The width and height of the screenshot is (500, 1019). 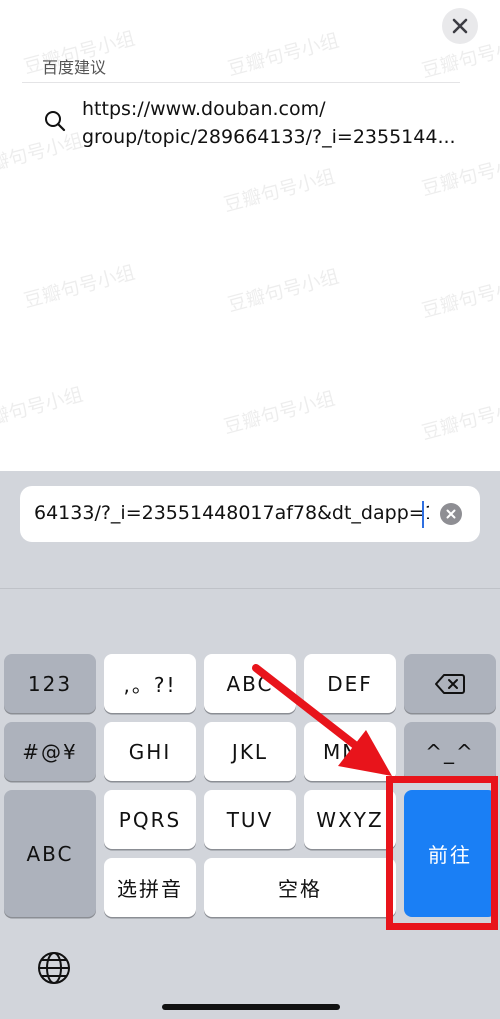 I want to click on close-icon, so click(x=460, y=26).